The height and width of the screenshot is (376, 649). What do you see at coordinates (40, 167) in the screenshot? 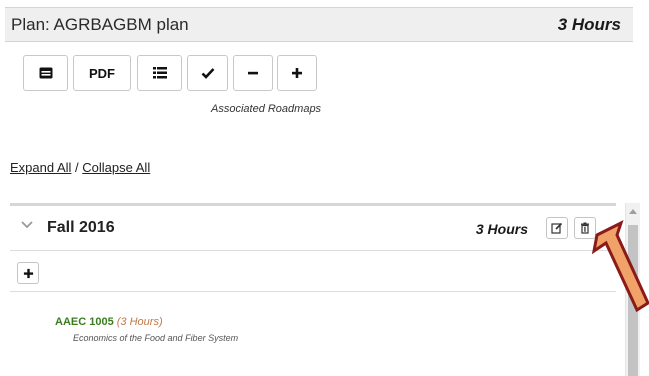
I see `expand-all-link: Expand All` at bounding box center [40, 167].